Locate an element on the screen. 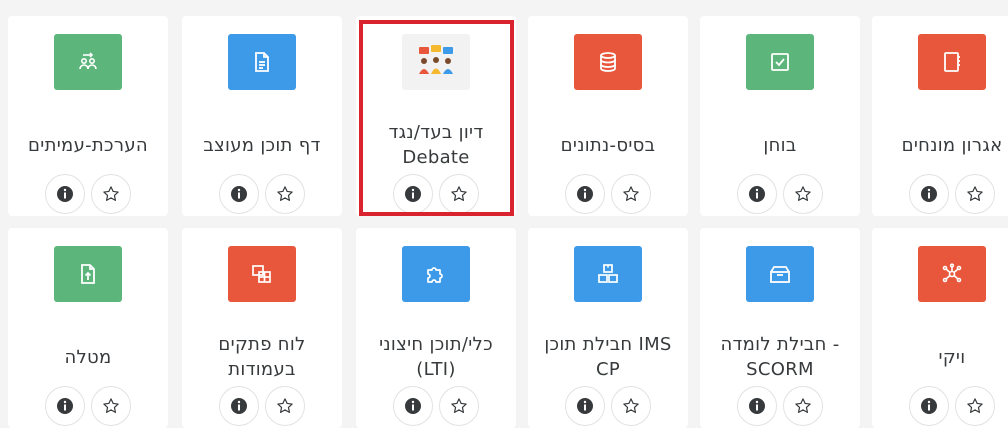 This screenshot has height=428, width=1008. activity-tile-wiki: ויקי is located at coordinates (940, 328).